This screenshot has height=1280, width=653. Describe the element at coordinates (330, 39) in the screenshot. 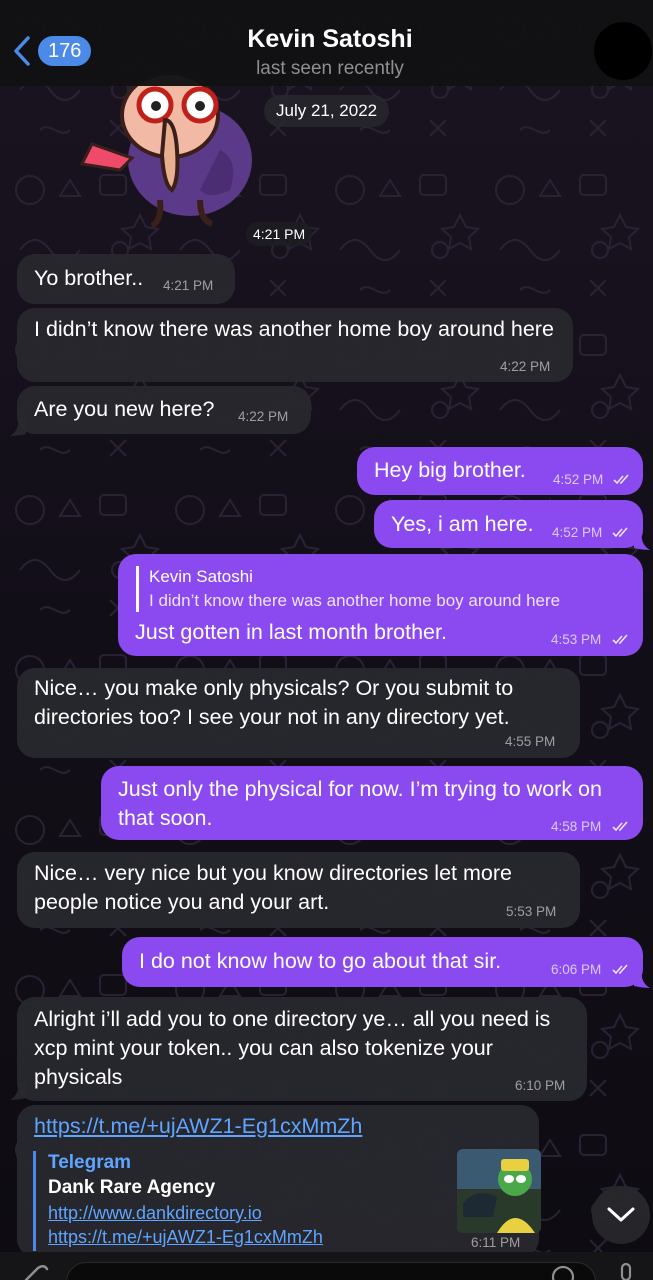

I see `contact-name: Kevin Satoshi` at that location.